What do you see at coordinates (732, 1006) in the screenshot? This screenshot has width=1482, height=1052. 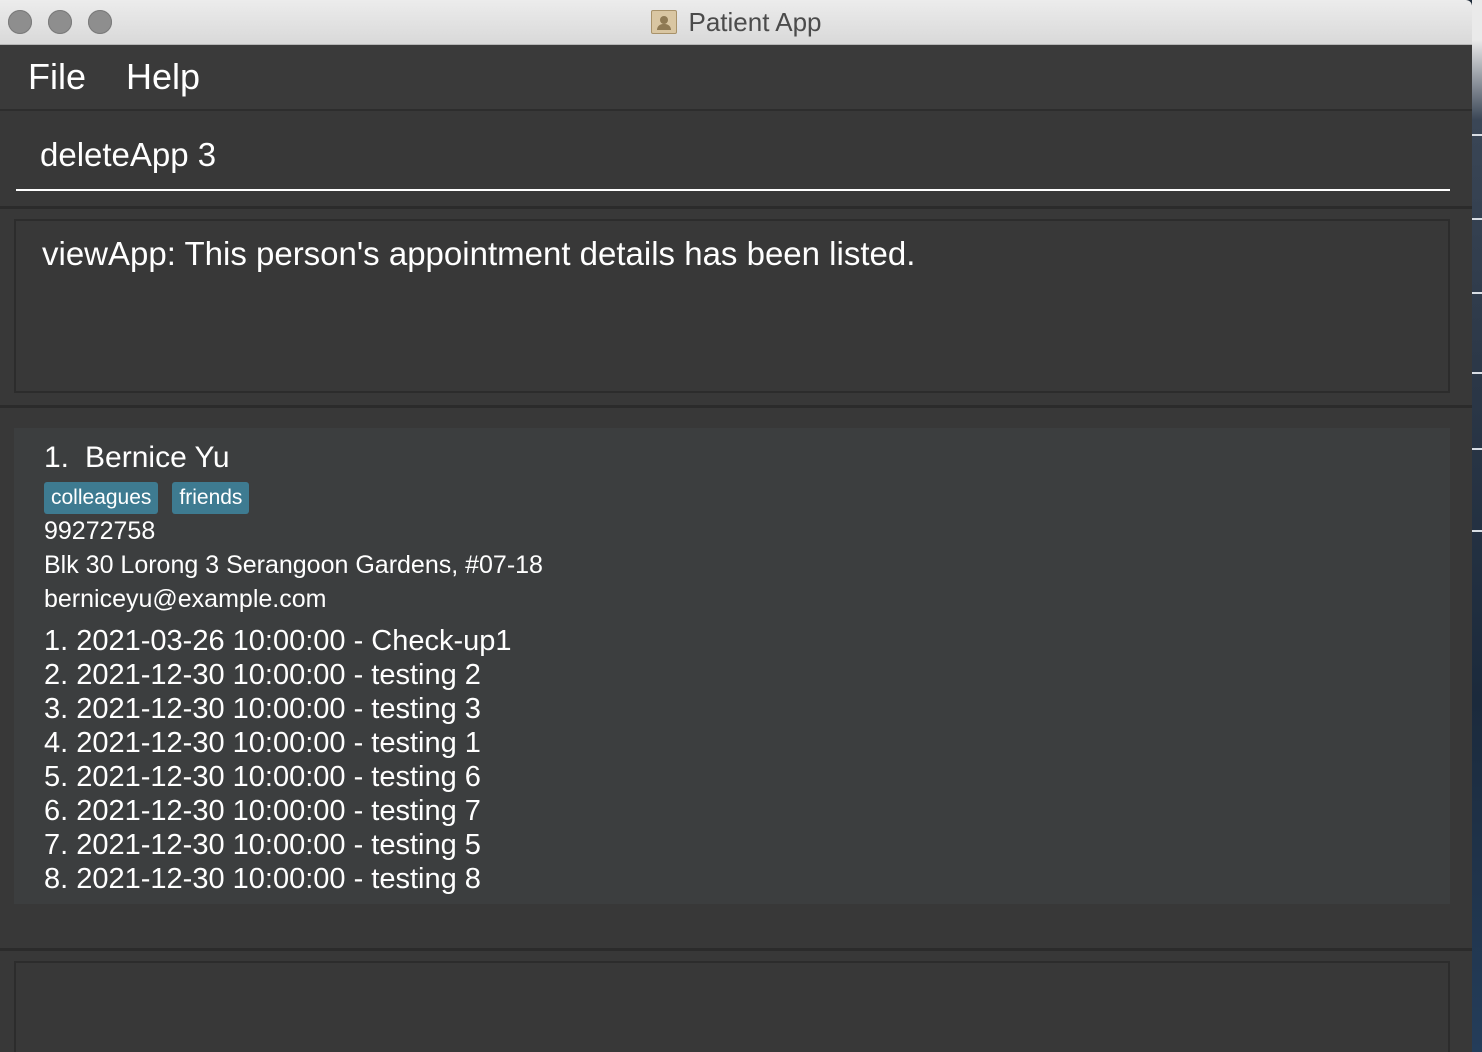 I see `status-bar` at bounding box center [732, 1006].